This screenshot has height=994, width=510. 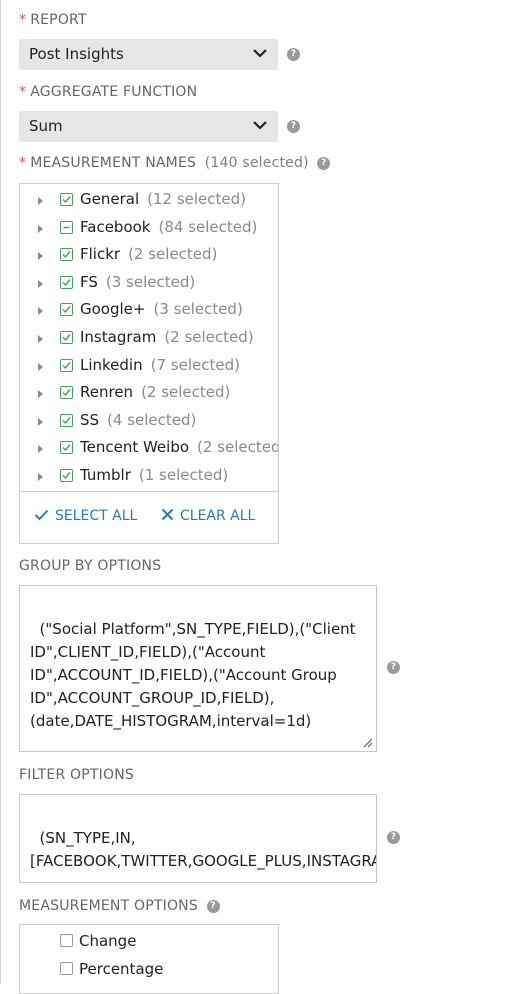 I want to click on tree-item-label: SS (4 selected), so click(x=138, y=420).